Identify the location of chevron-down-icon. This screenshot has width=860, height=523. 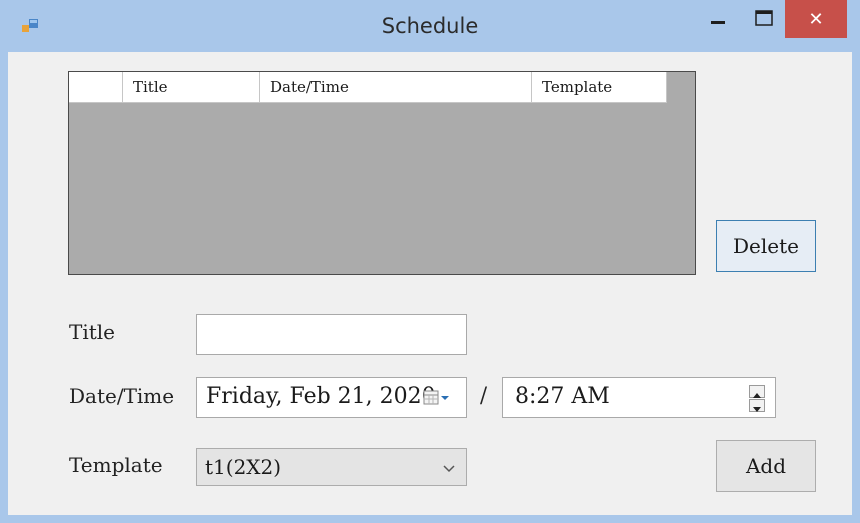
(449, 469).